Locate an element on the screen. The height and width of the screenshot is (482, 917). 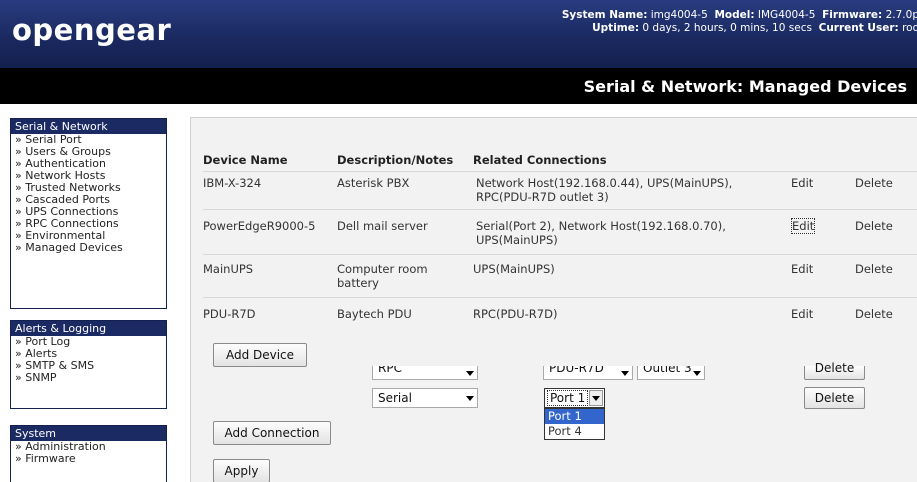
device-description: Asterisk PBX is located at coordinates (405, 189).